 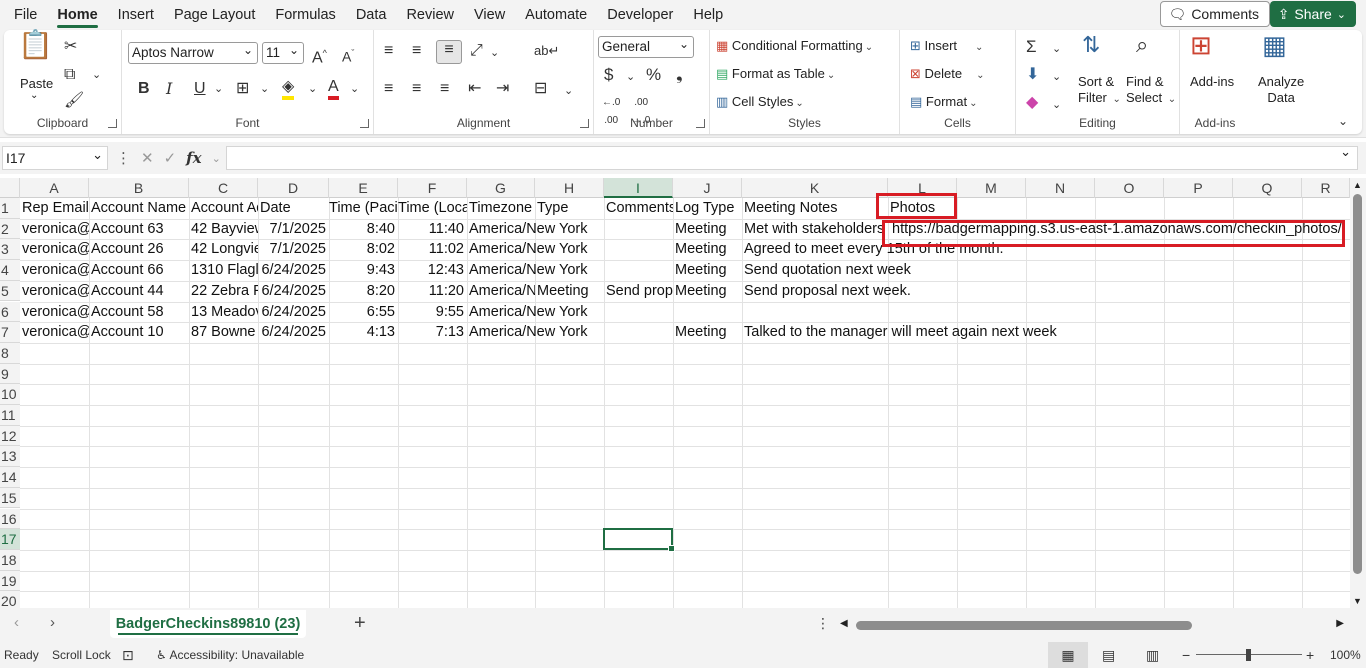 What do you see at coordinates (569, 291) in the screenshot?
I see `cell-h5: Meeting` at bounding box center [569, 291].